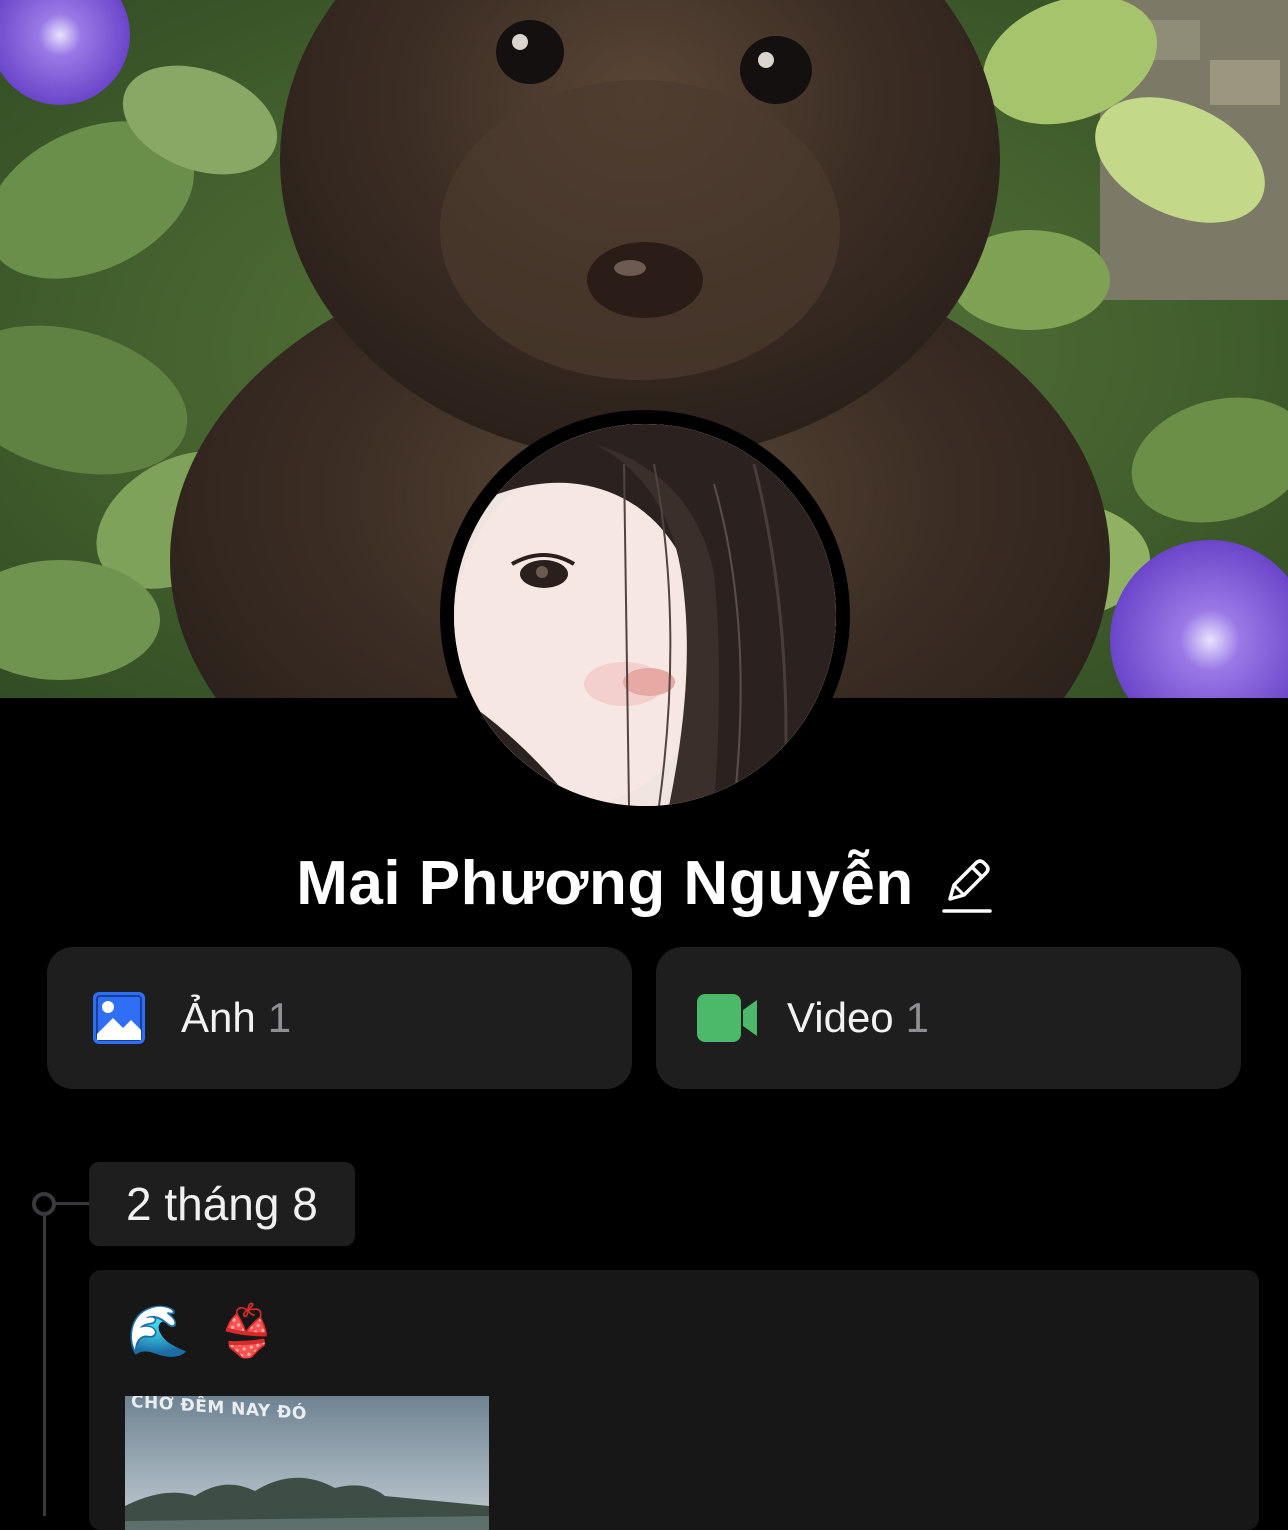 Image resolution: width=1288 pixels, height=1530 pixels. I want to click on pencil-icon, so click(966, 884).